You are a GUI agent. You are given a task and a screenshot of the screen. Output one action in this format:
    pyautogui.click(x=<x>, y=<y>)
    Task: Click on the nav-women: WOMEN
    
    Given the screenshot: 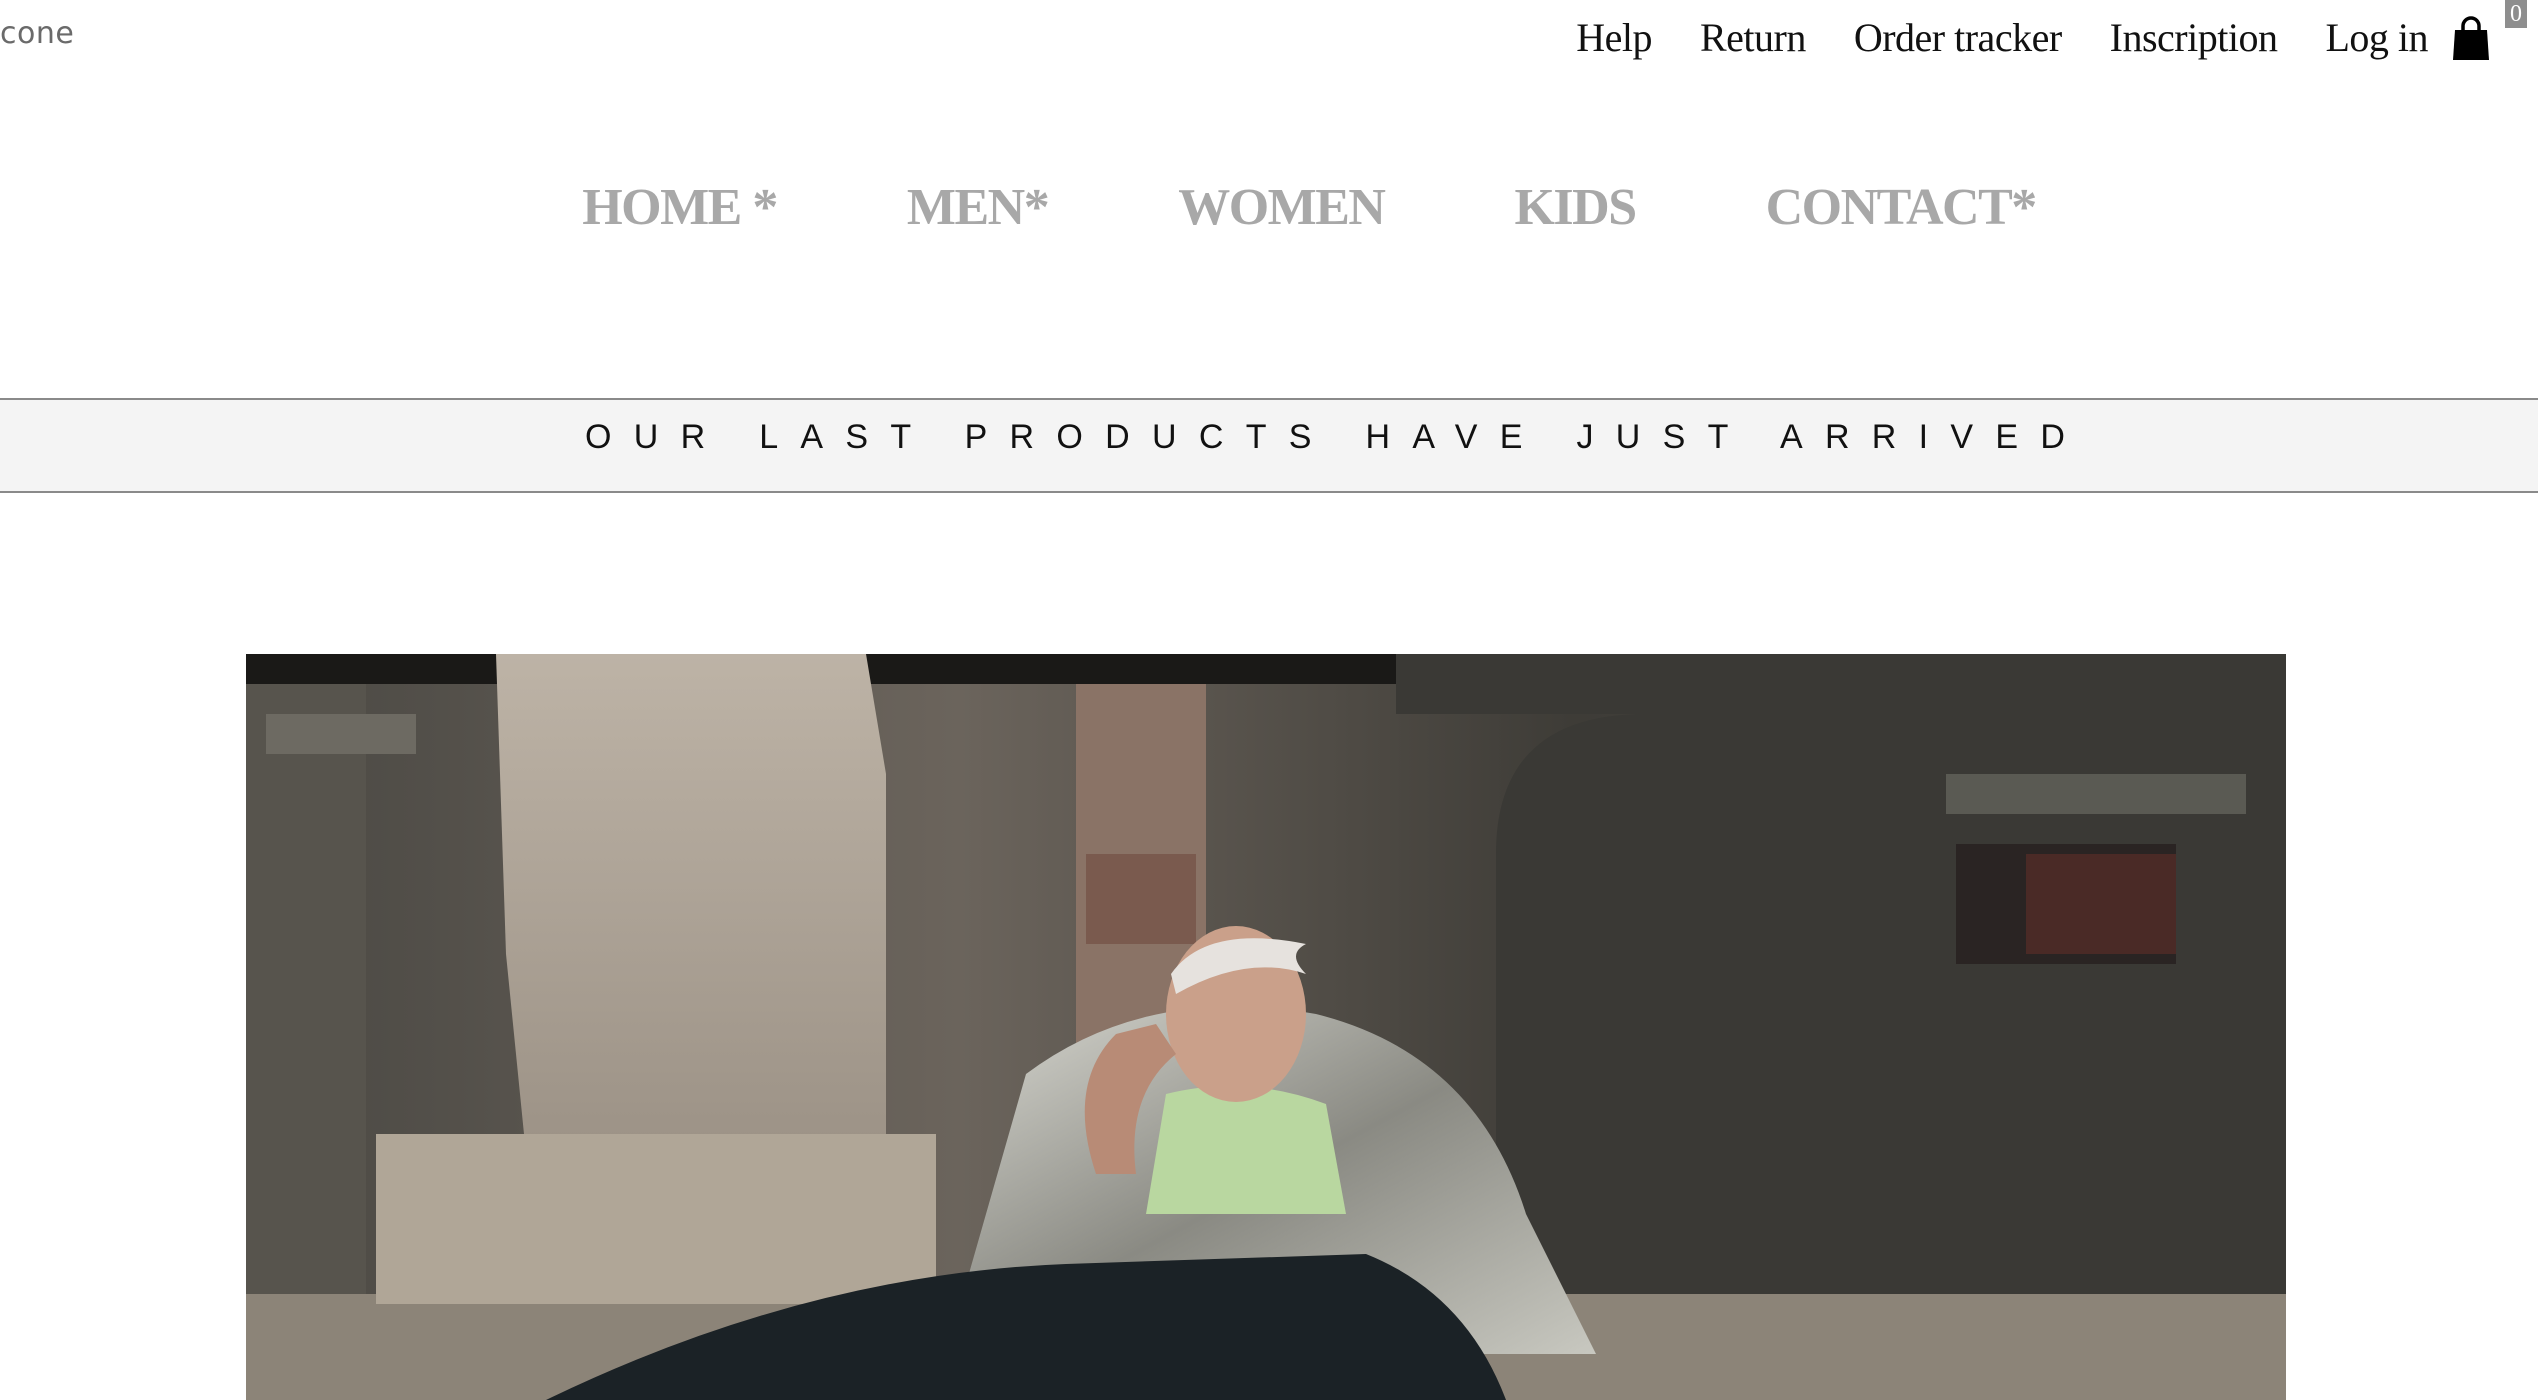 What is the action you would take?
    pyautogui.click(x=1282, y=207)
    